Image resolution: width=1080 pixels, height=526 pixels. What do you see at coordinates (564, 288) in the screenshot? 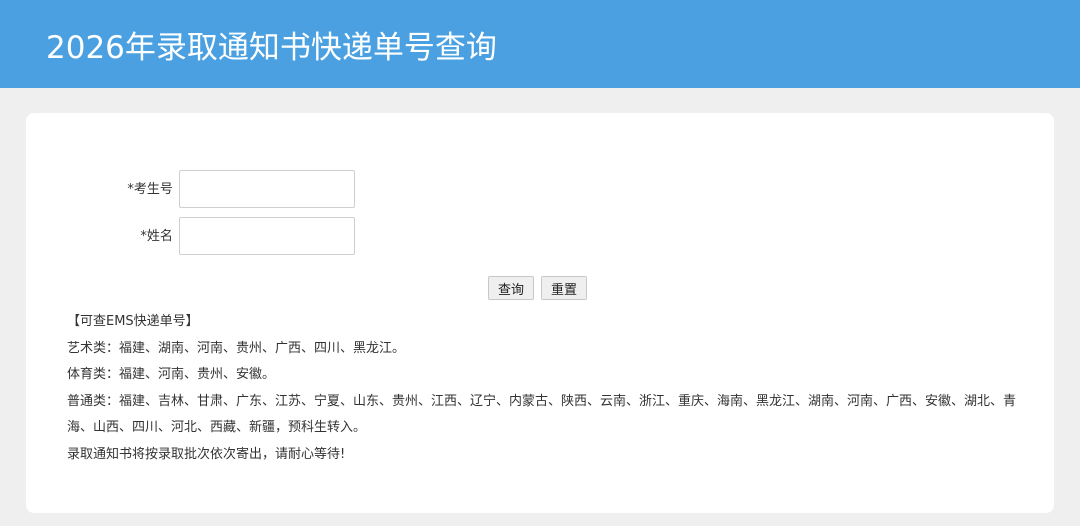
I see `reset-button: 重置` at bounding box center [564, 288].